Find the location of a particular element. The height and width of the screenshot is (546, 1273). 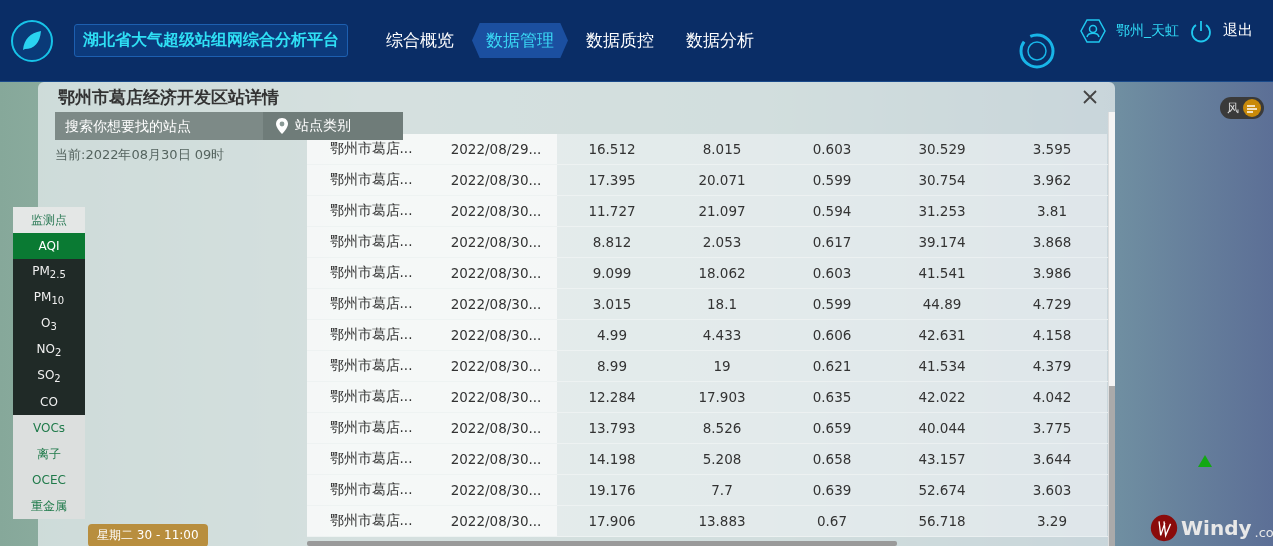

table-cell: 17.395 is located at coordinates (612, 180).